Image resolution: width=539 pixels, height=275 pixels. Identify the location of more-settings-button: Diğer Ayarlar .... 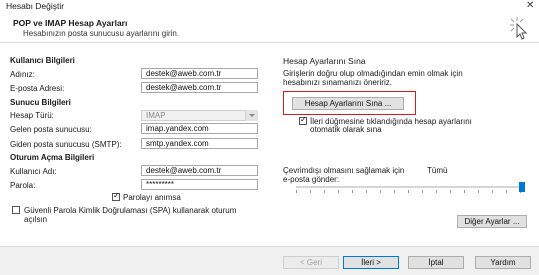
(492, 221).